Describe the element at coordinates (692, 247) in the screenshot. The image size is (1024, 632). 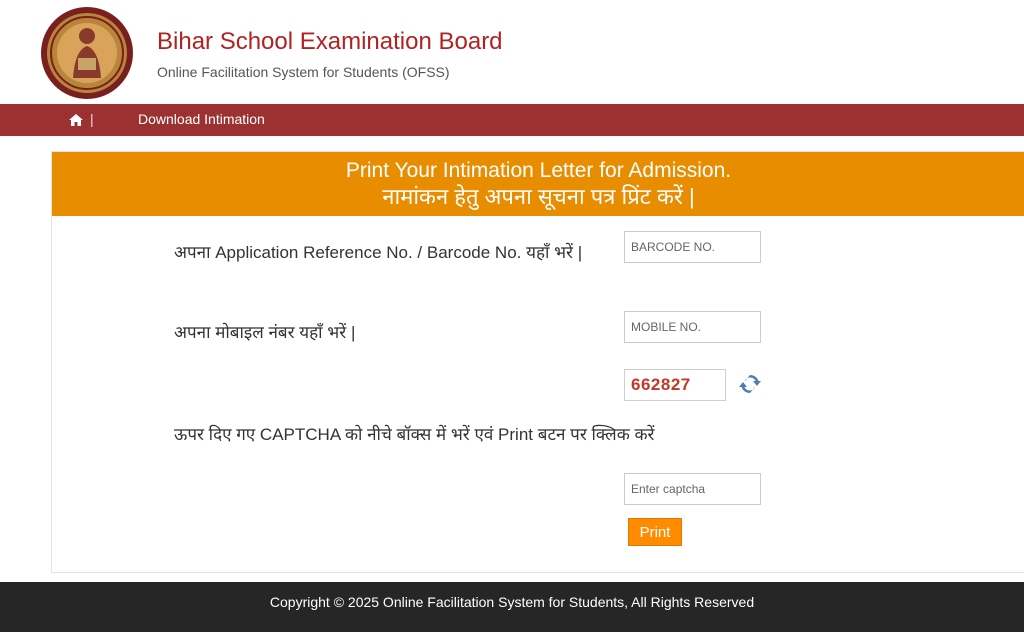
I see `barcode-input` at that location.